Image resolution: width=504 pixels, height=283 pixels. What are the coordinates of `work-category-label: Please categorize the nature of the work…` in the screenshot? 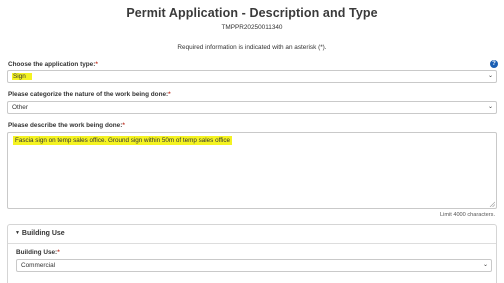 It's located at (89, 94).